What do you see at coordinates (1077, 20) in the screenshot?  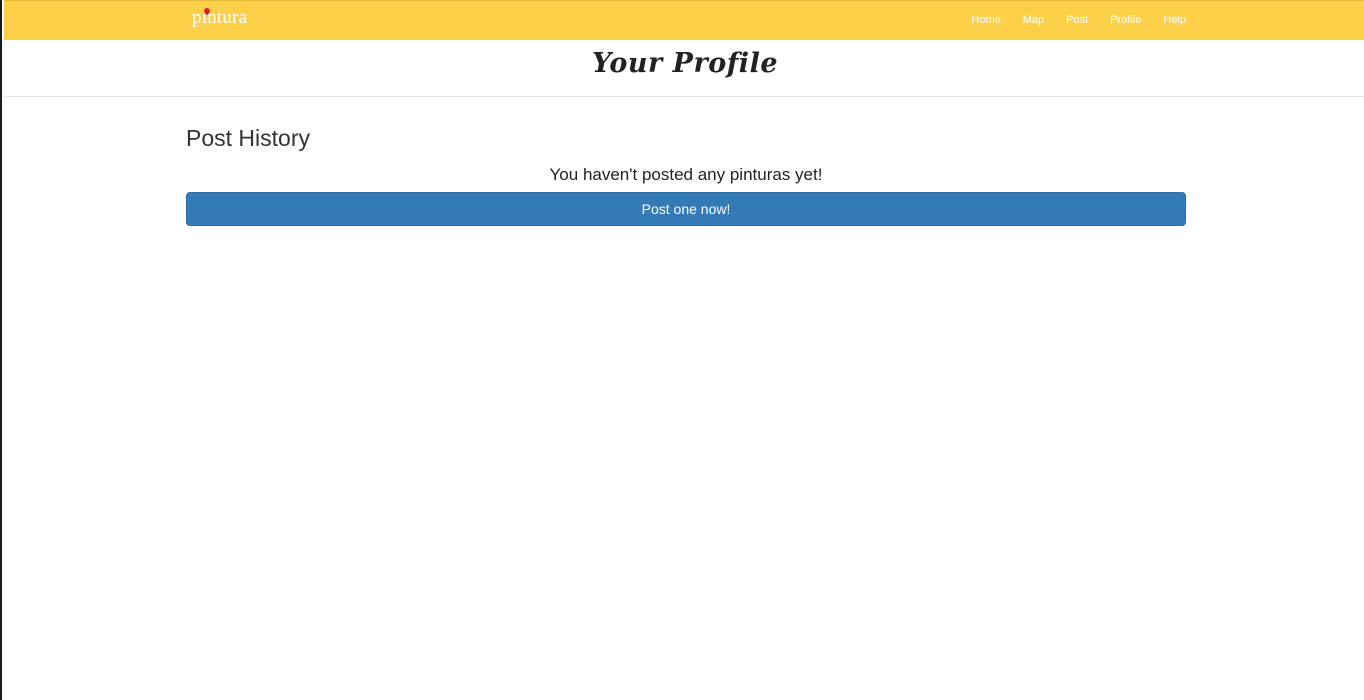 I see `nav-item-post: Post` at bounding box center [1077, 20].